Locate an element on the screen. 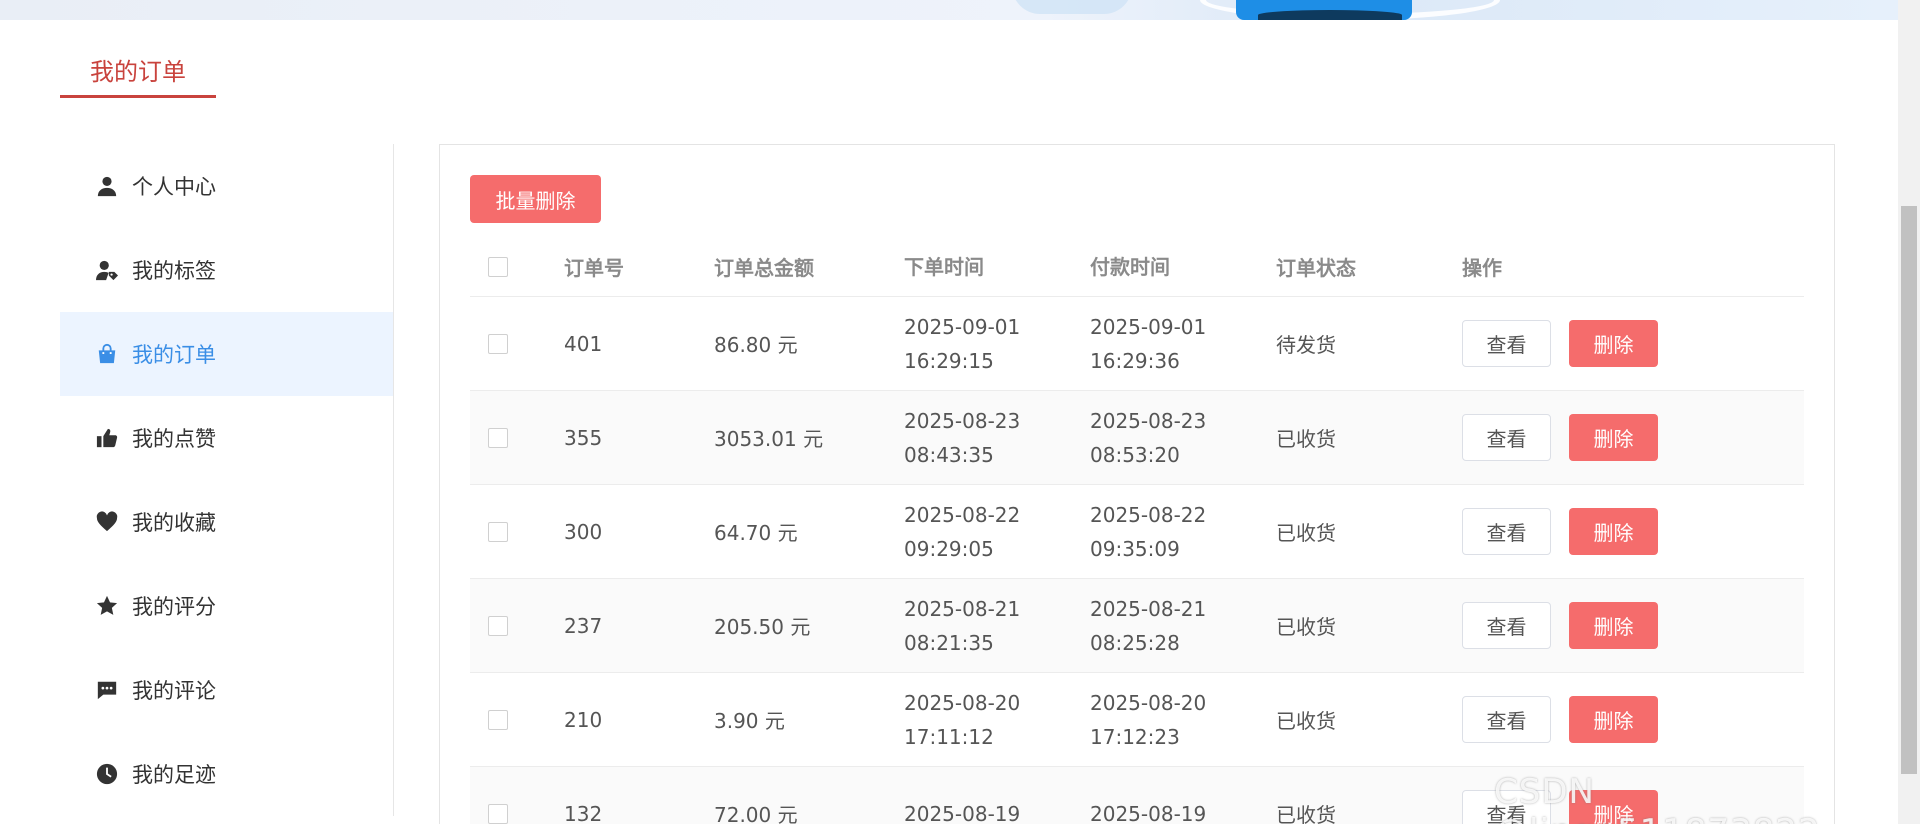  order-id: 237 is located at coordinates (583, 625).